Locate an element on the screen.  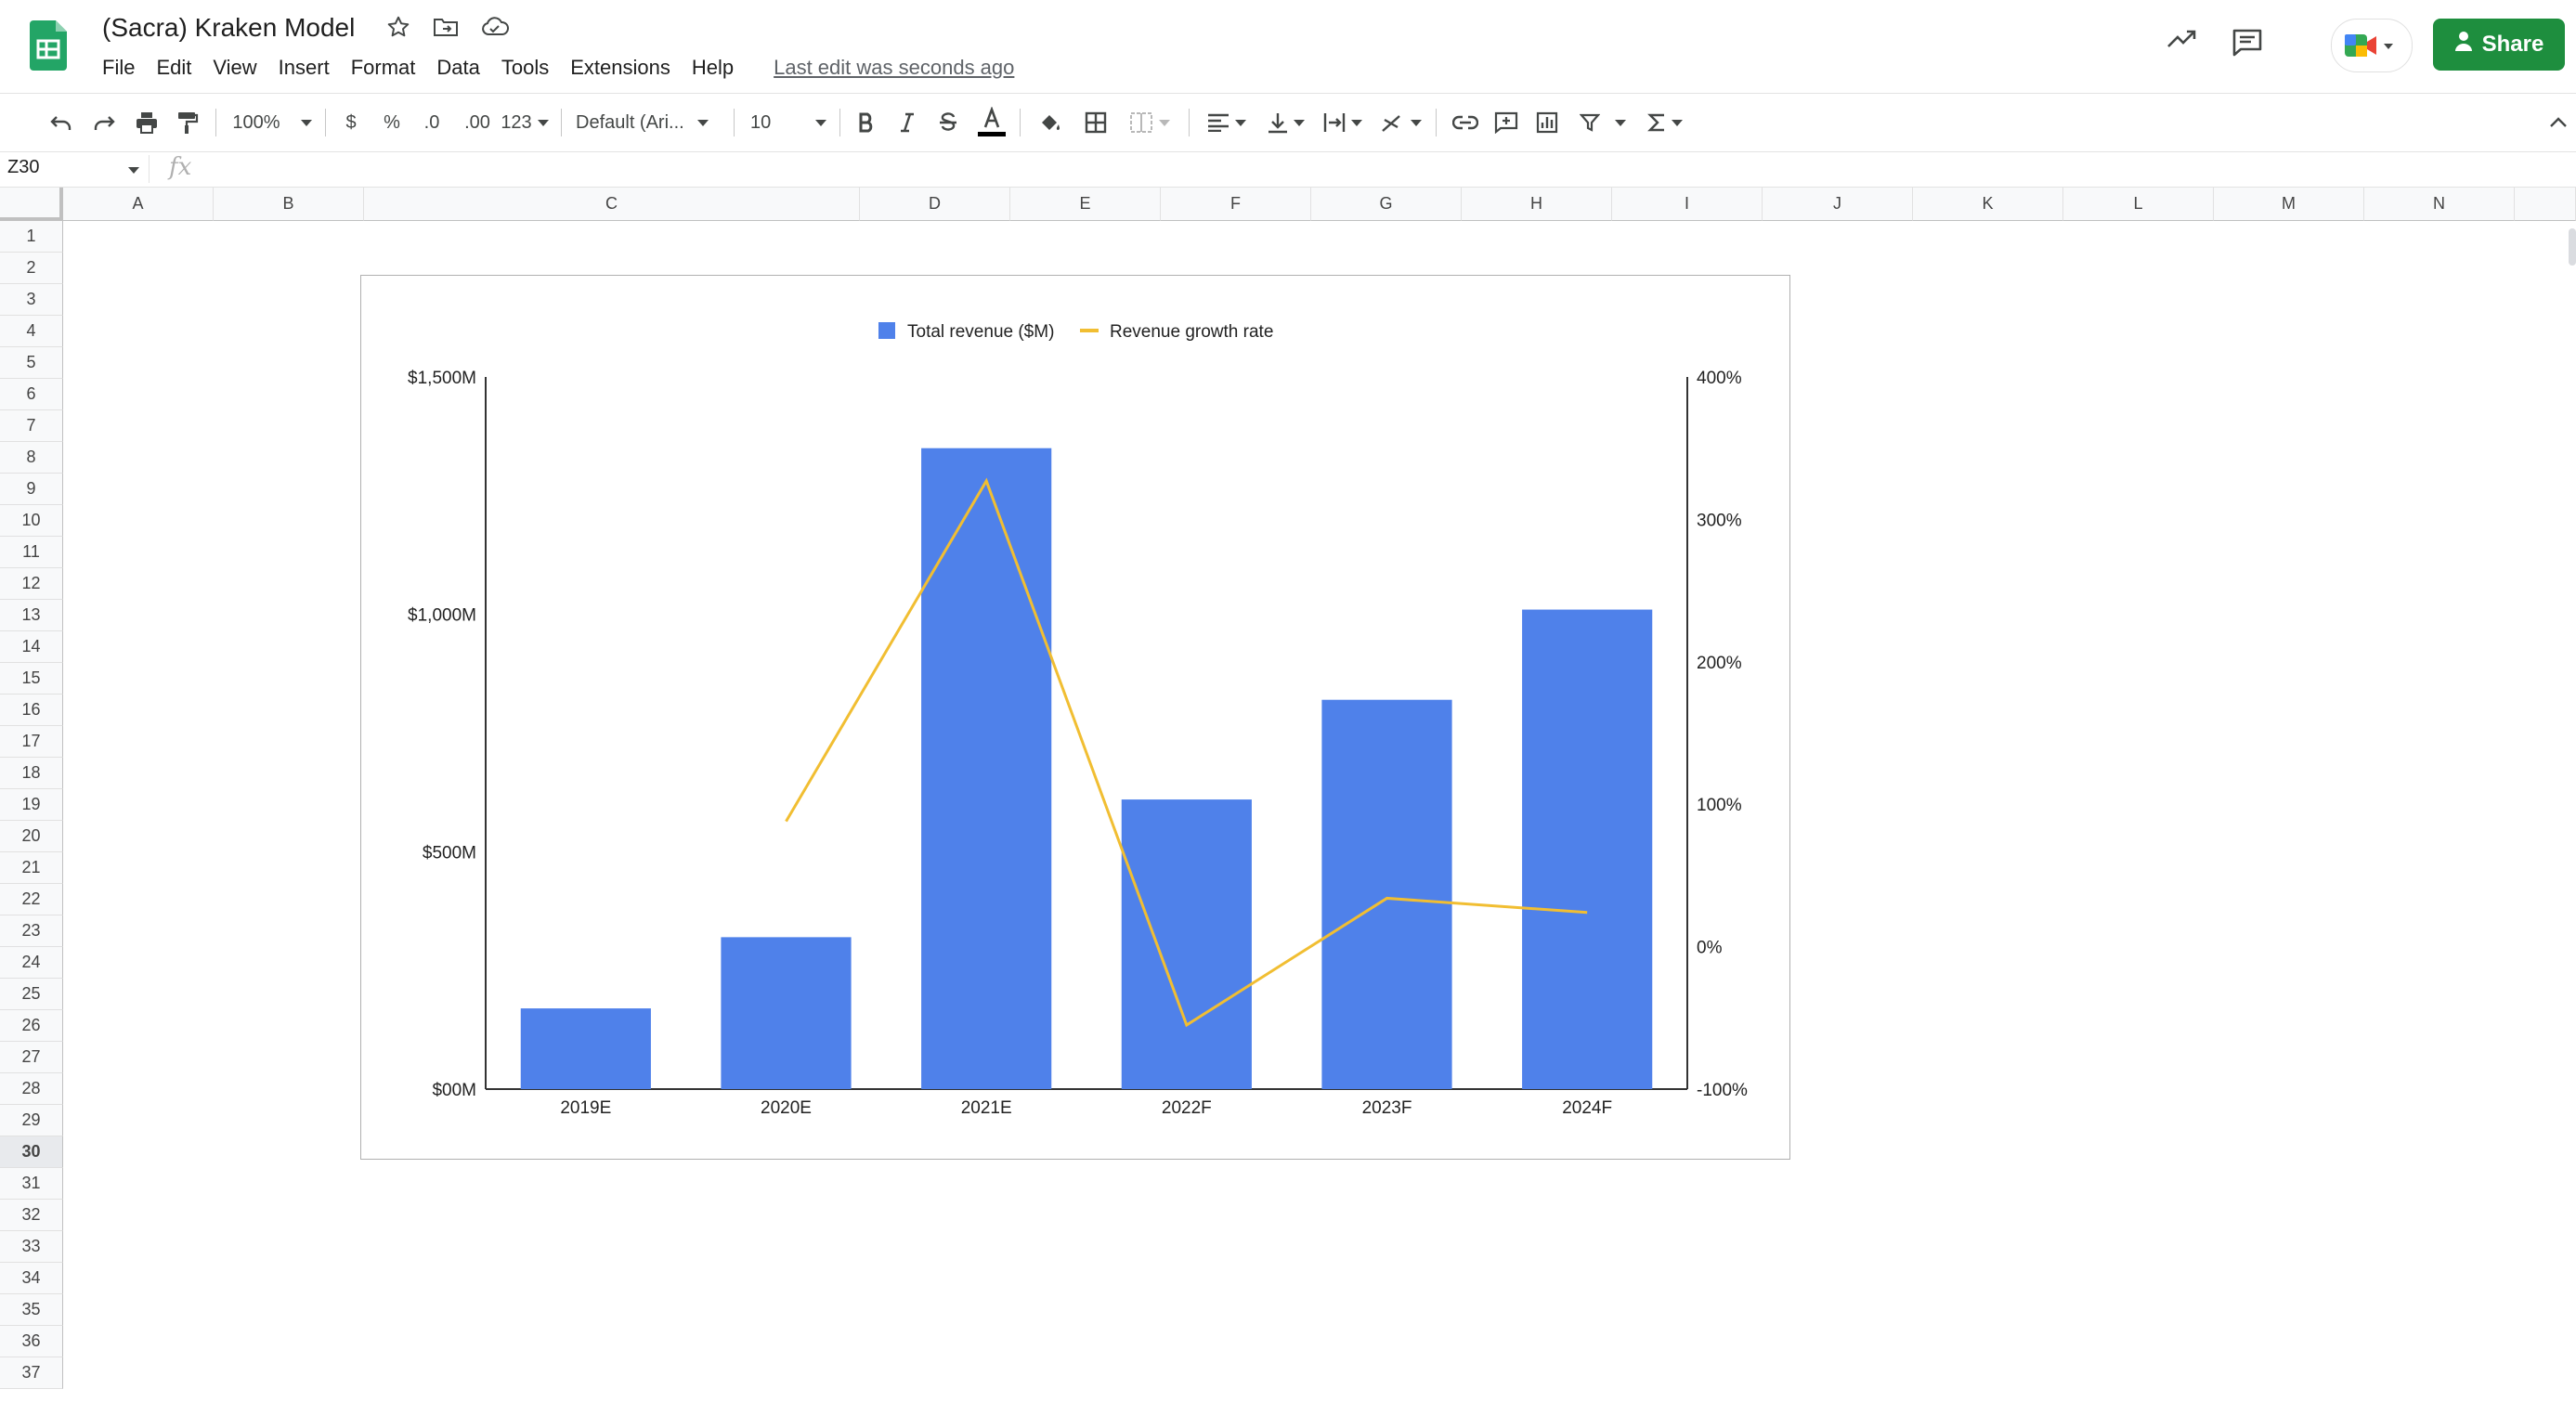
undo-icon is located at coordinates (62, 122).